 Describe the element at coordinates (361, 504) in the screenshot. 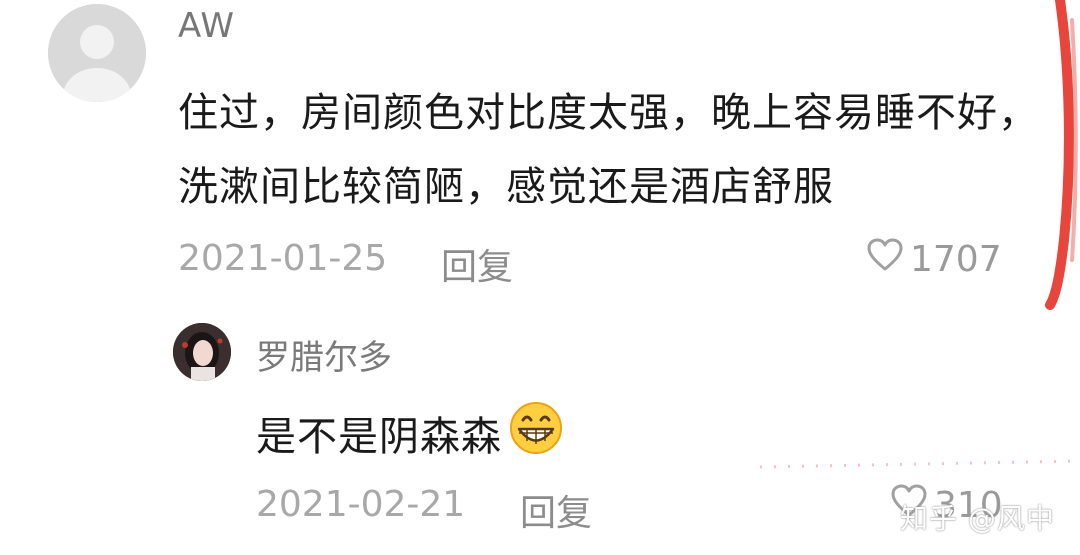

I see `reply-date: 2021-02-21` at that location.